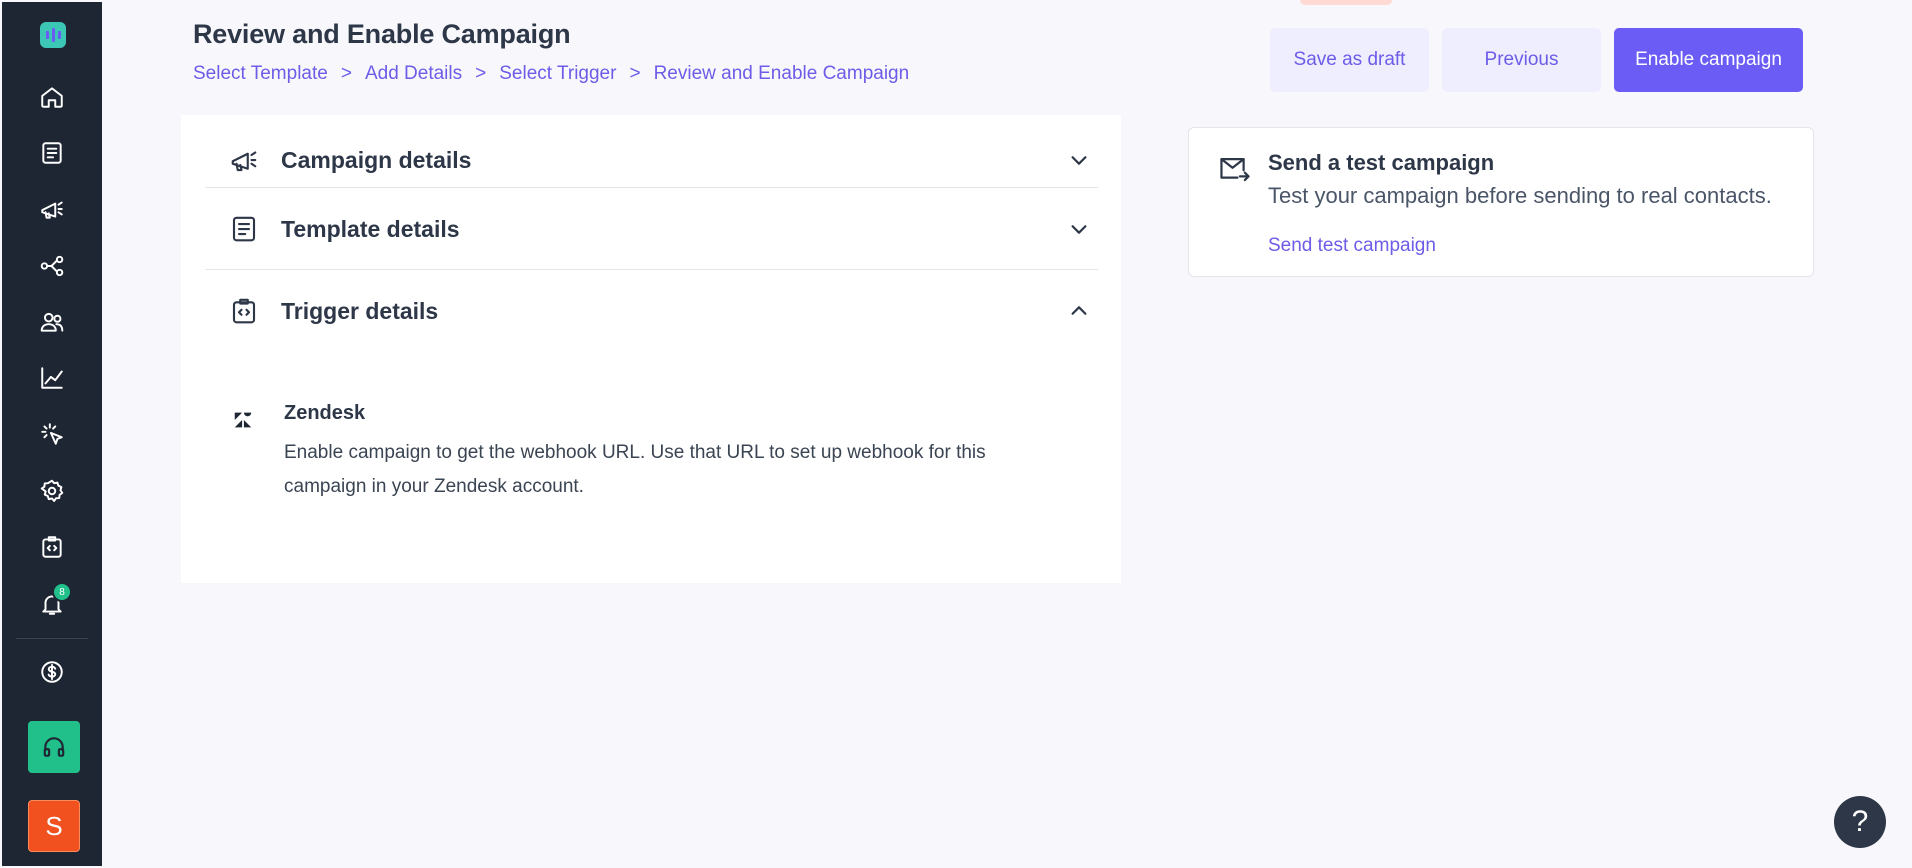 Image resolution: width=1912 pixels, height=868 pixels. I want to click on megaphone-icon, so click(244, 160).